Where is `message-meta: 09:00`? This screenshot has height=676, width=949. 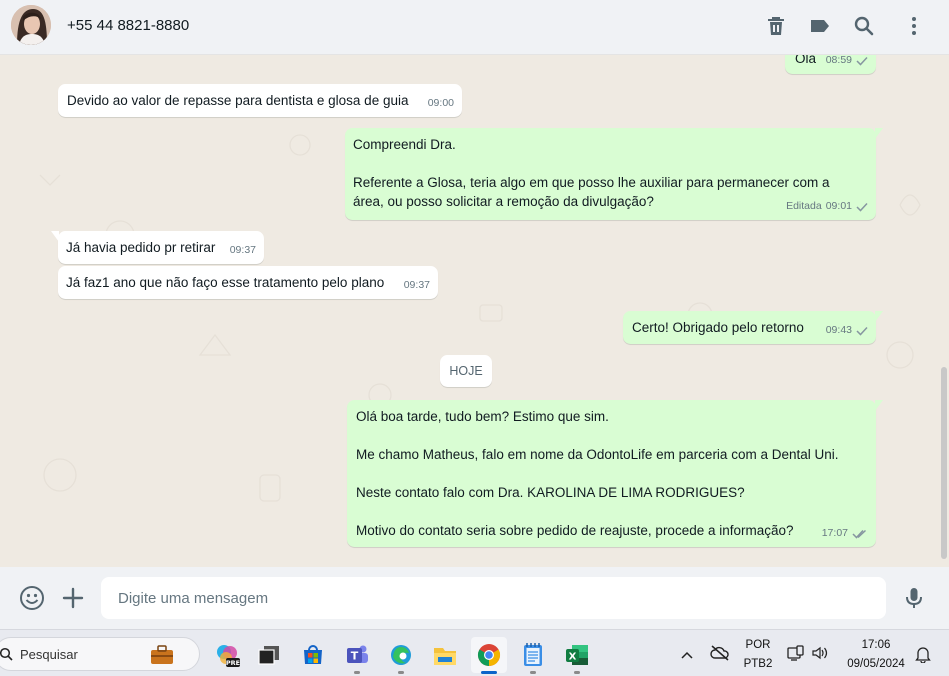
message-meta: 09:00 is located at coordinates (441, 103).